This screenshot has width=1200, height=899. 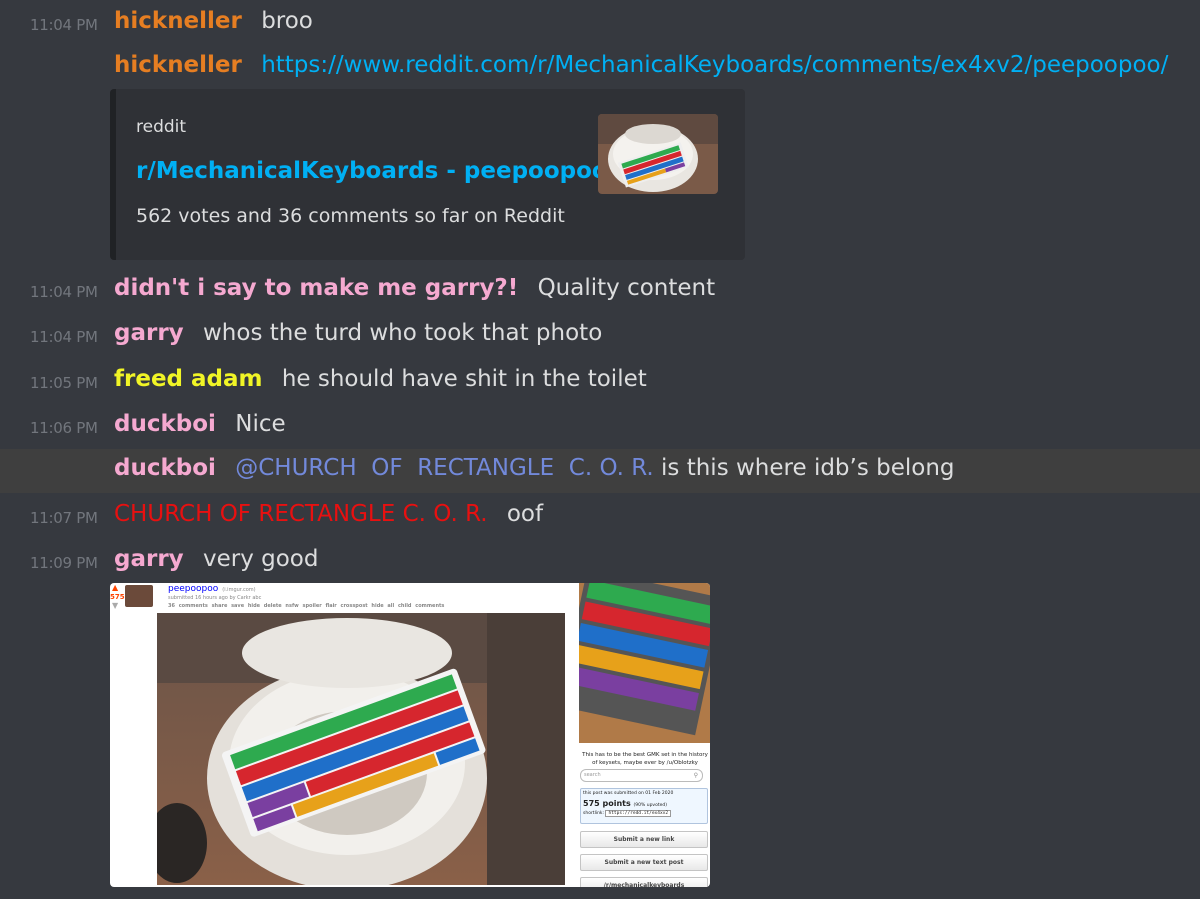 I want to click on submit-link-button: Submit a new link, so click(x=644, y=839).